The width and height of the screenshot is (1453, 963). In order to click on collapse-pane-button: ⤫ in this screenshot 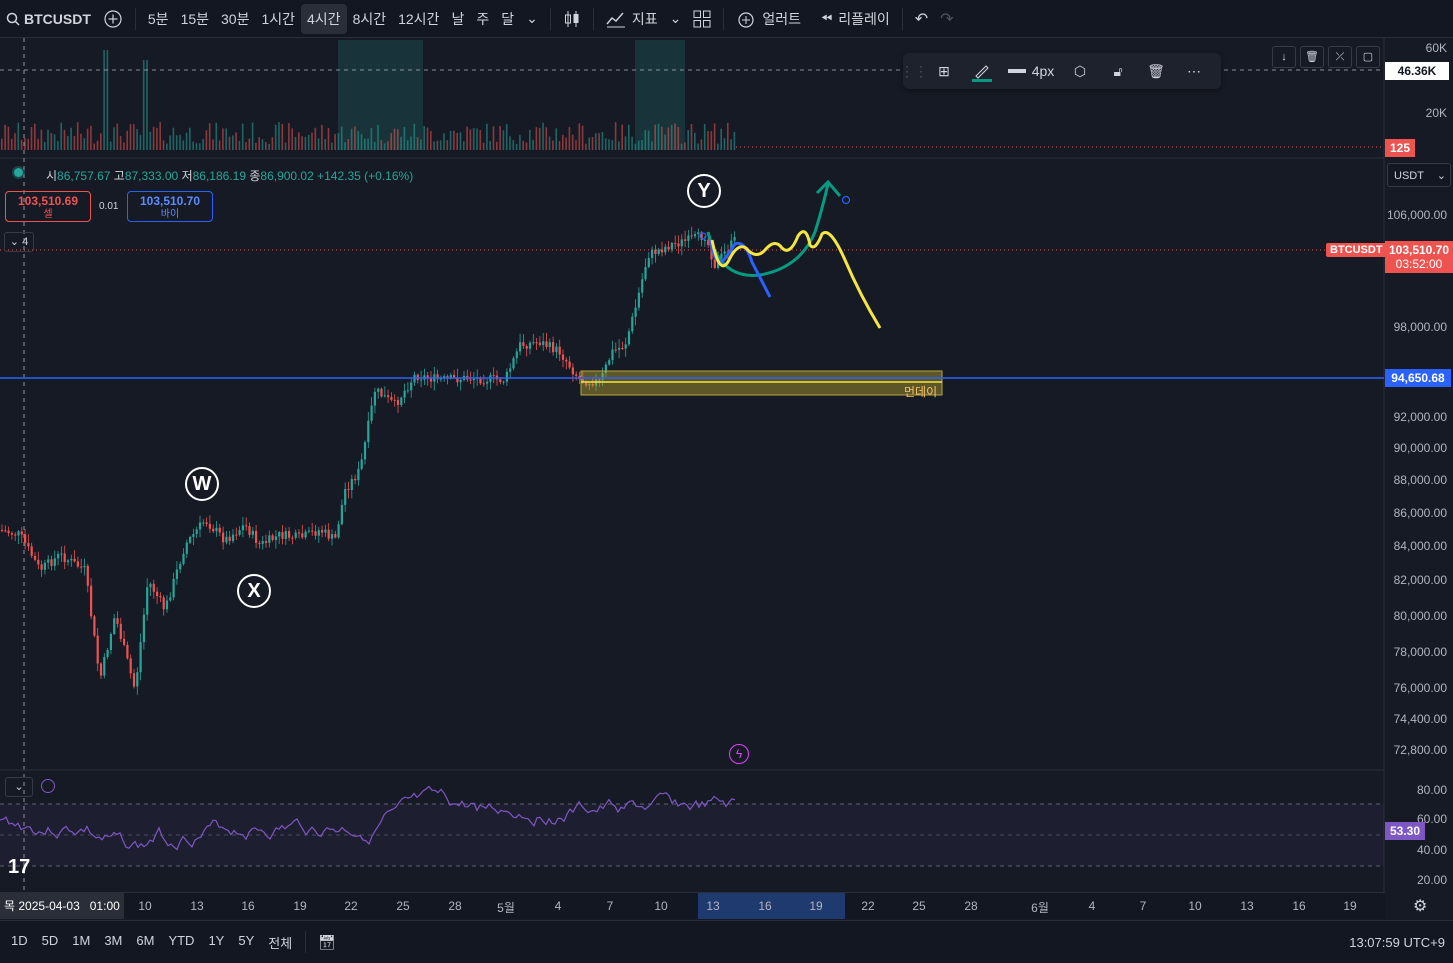, I will do `click(1340, 57)`.